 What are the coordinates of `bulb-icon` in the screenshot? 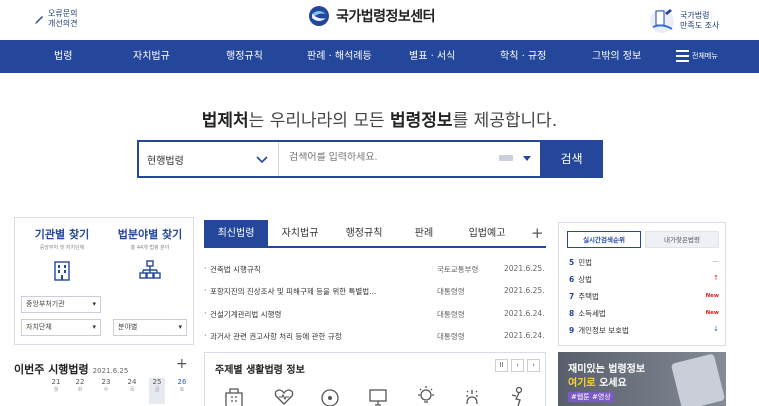 It's located at (426, 395).